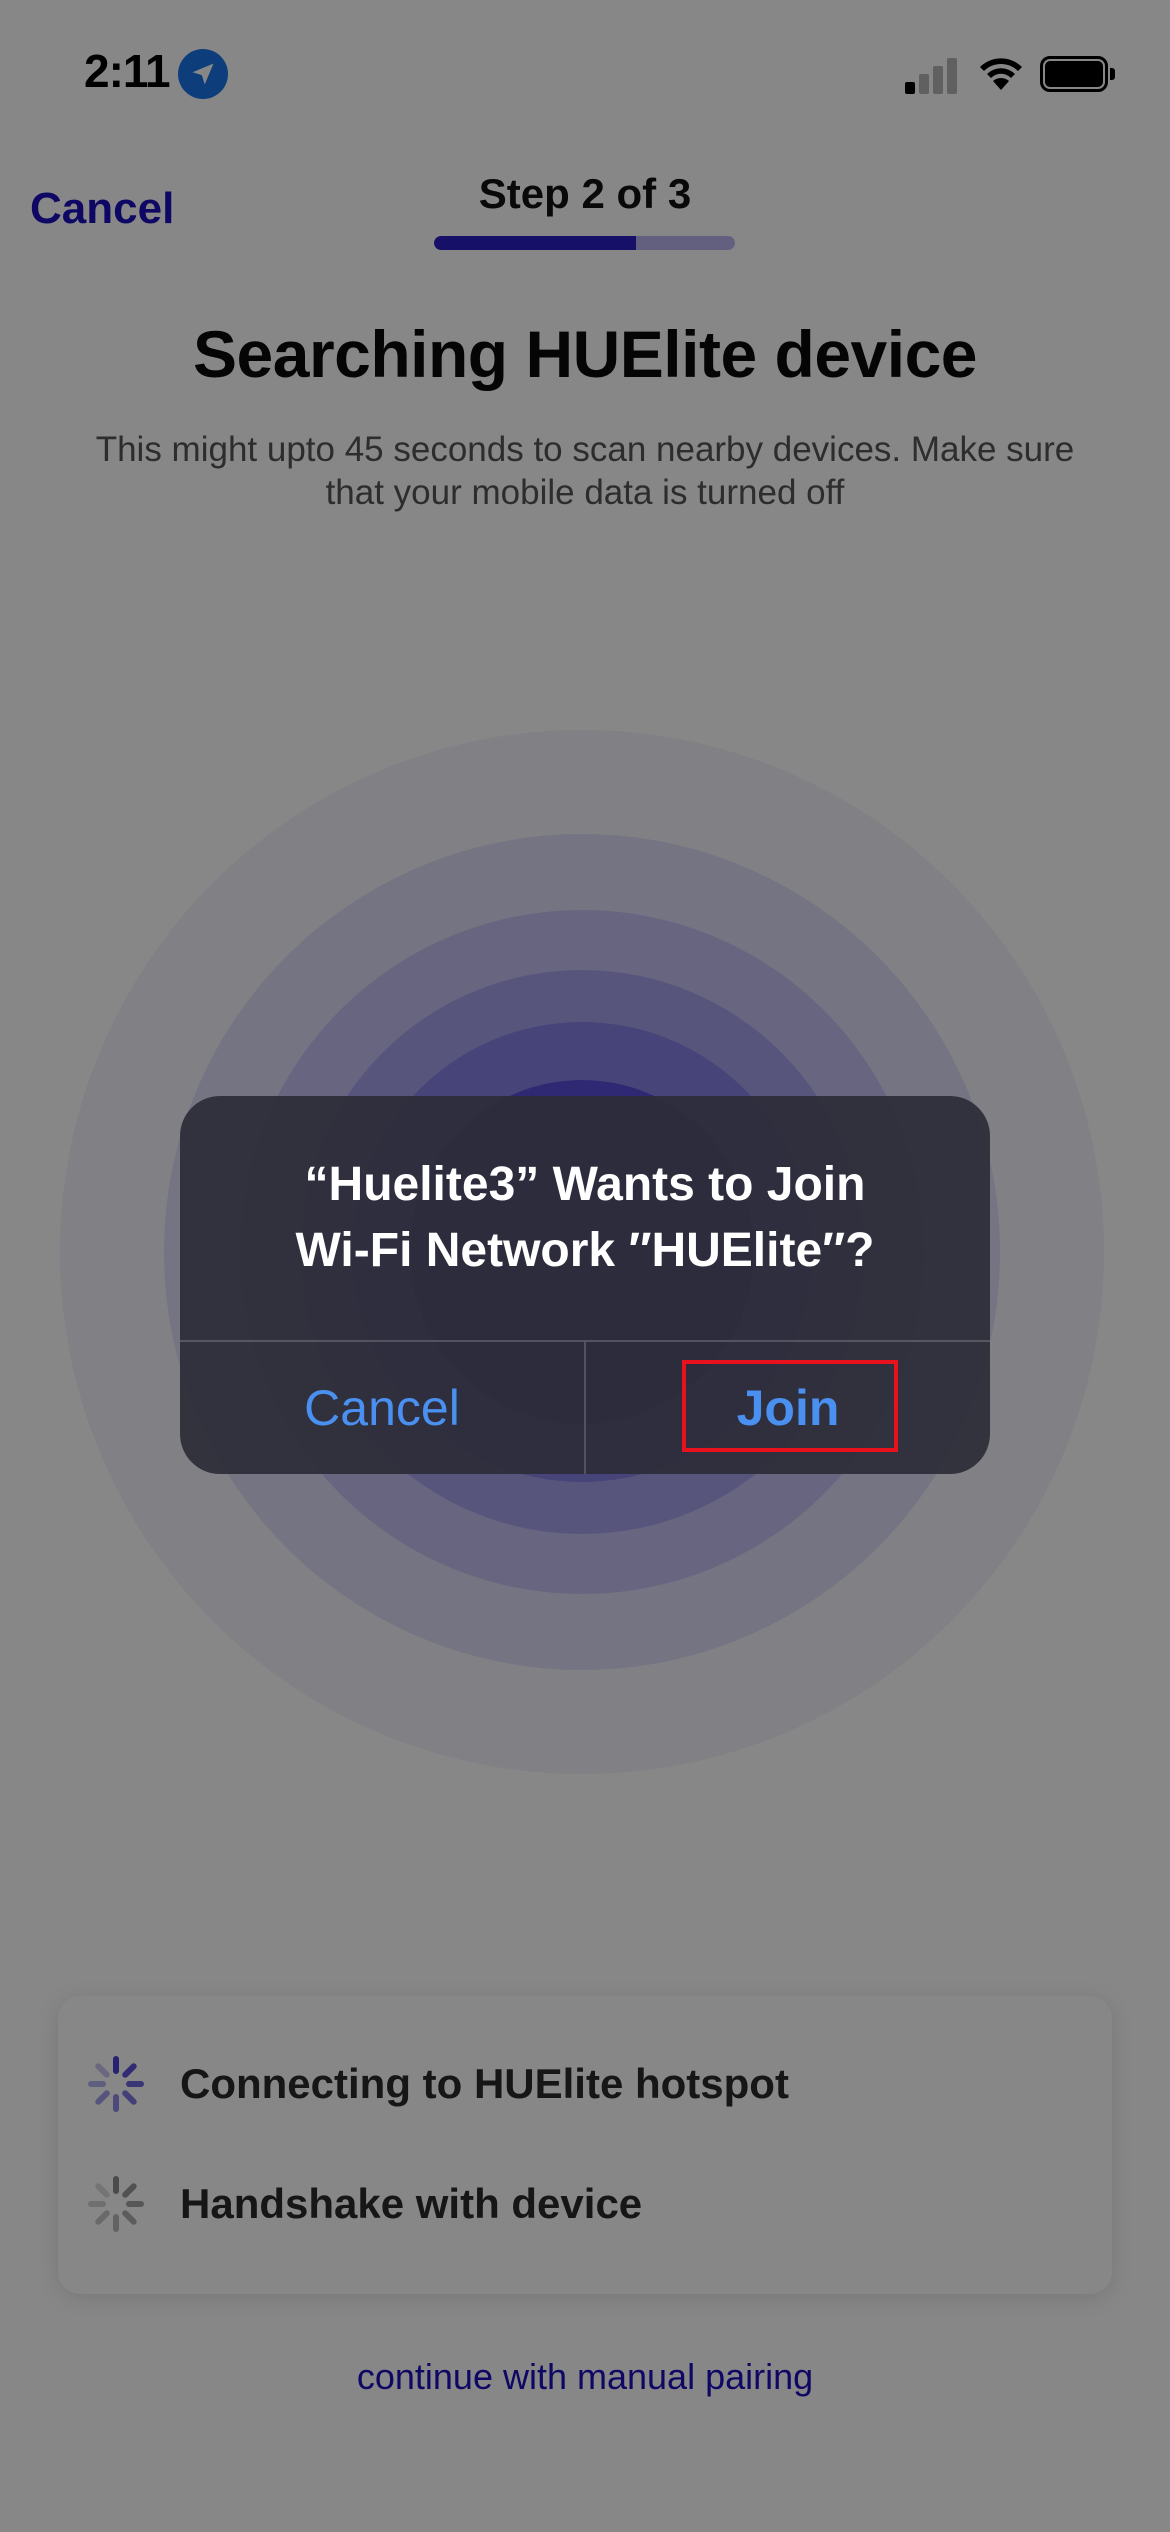 The width and height of the screenshot is (1170, 2532). Describe the element at coordinates (585, 1250) in the screenshot. I see `alert-title-line: Wi-Fi Network ″HUElite″?` at that location.